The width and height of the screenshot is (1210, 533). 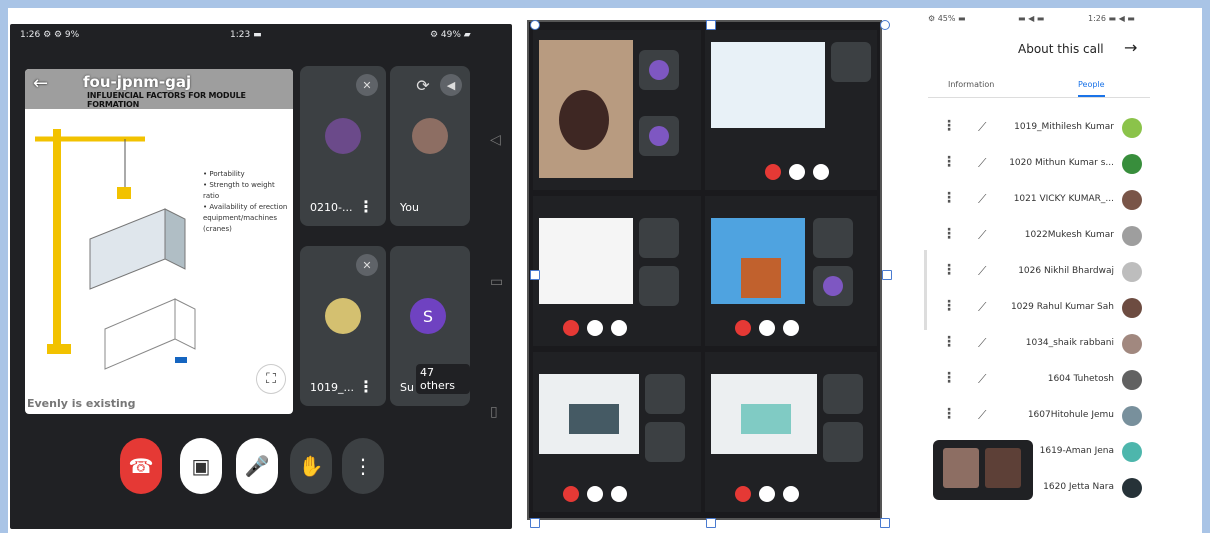 I want to click on slide-bullet: • Strength to weight ratio, so click(x=239, y=190).